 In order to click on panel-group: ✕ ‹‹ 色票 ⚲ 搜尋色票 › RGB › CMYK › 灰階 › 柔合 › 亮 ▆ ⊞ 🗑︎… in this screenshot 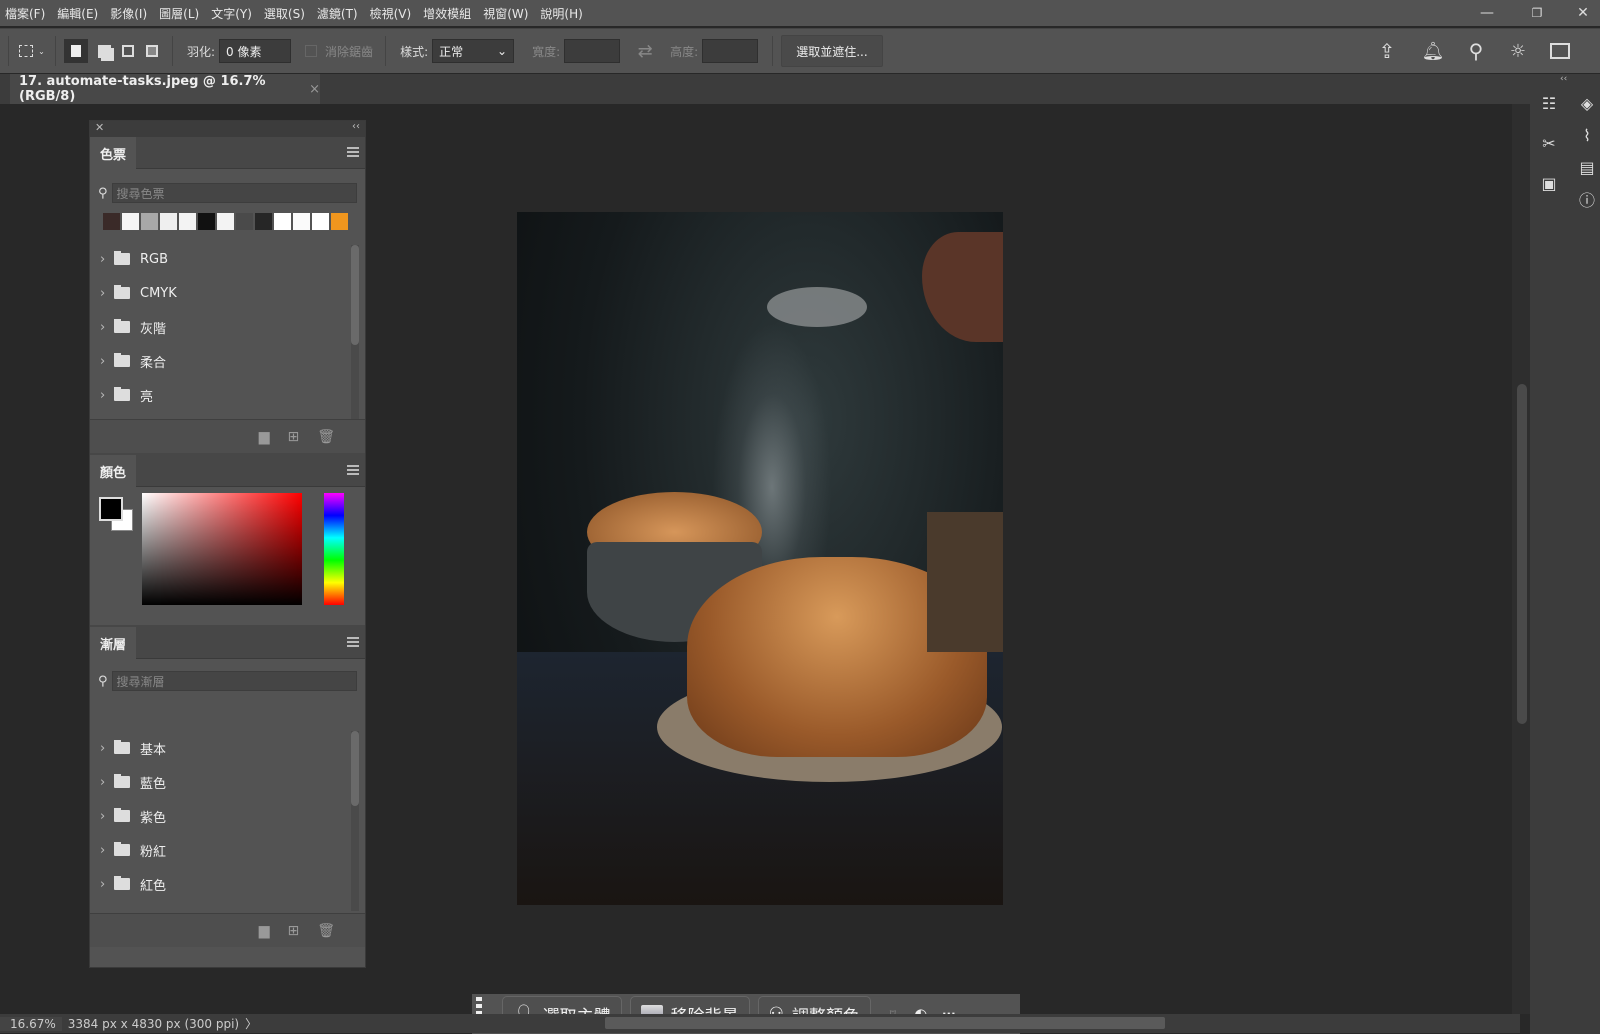, I will do `click(227, 544)`.